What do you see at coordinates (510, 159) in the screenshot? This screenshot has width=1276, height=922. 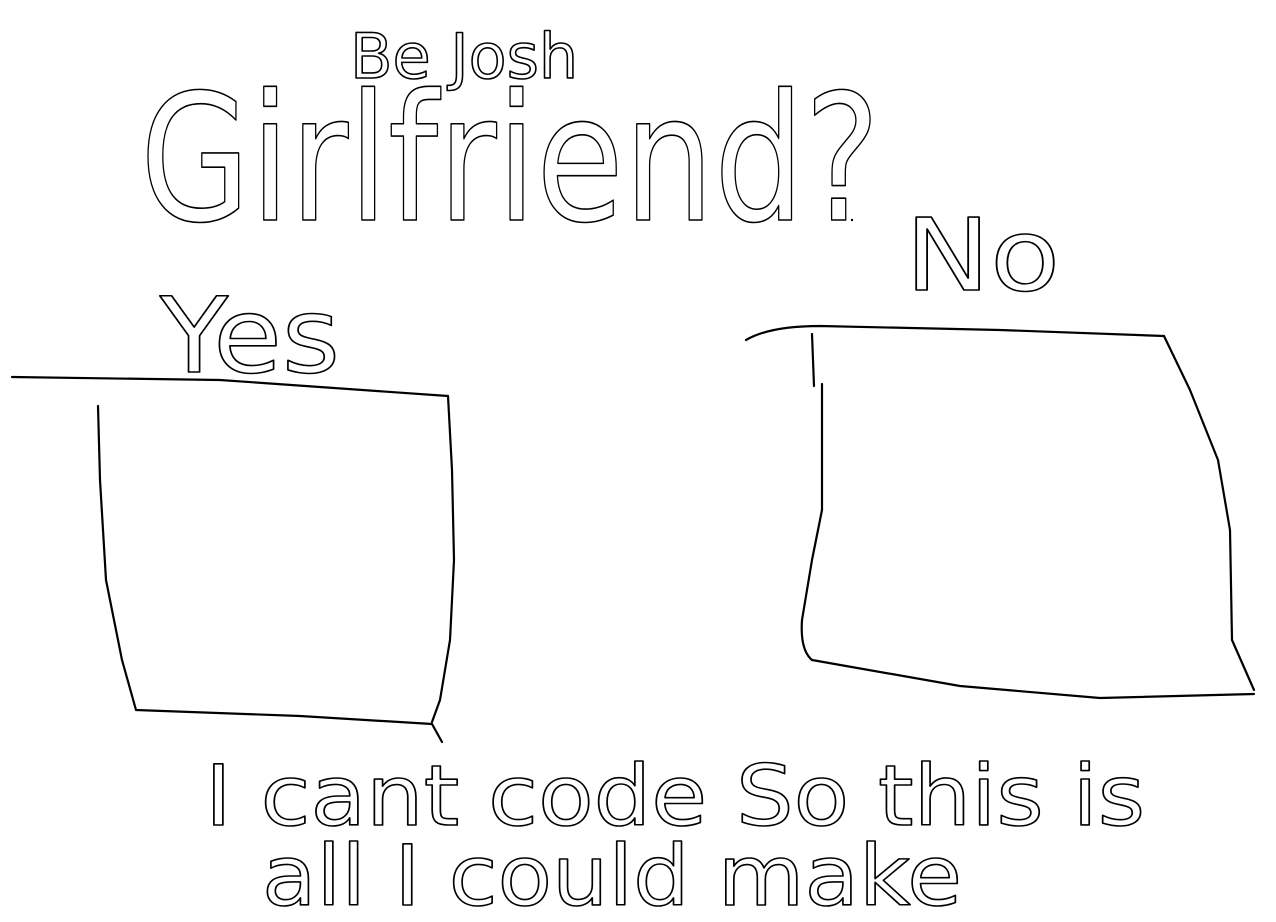 I see `title-line-2: Girlfriend?` at bounding box center [510, 159].